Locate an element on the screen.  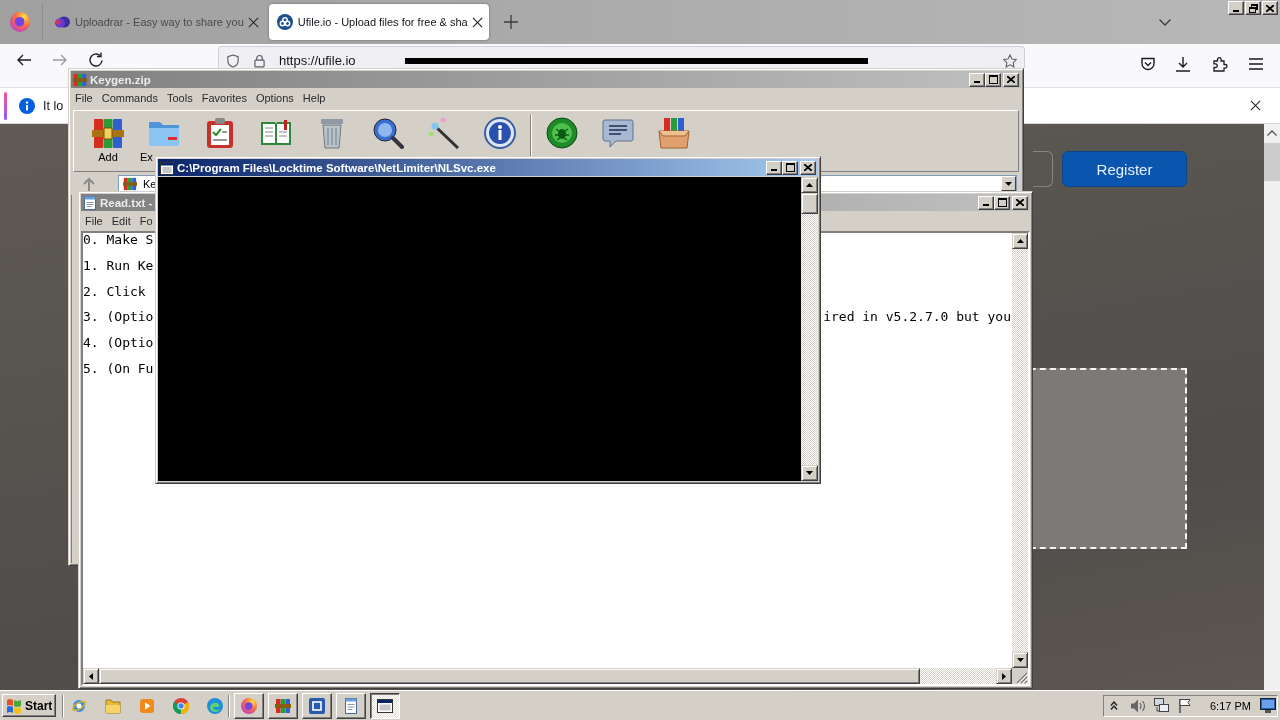
puzzle-piece-icon is located at coordinates (1220, 64).